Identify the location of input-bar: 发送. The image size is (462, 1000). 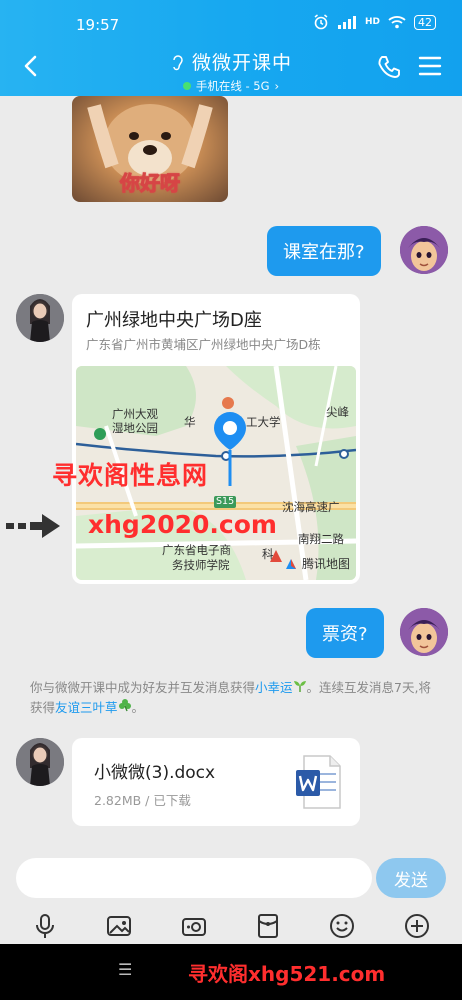
(231, 878).